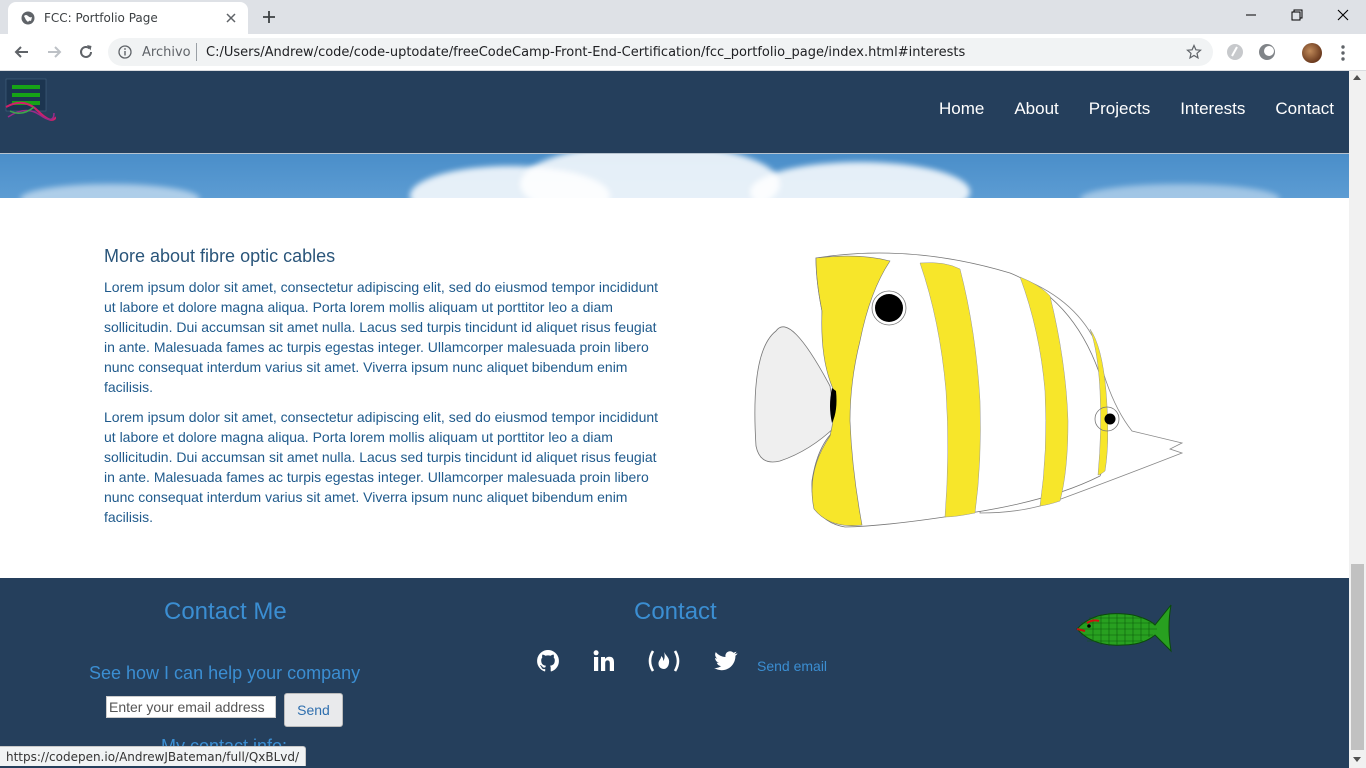  Describe the element at coordinates (683, 17) in the screenshot. I see `browser-tab-strip: FCC: Portfolio Page` at that location.